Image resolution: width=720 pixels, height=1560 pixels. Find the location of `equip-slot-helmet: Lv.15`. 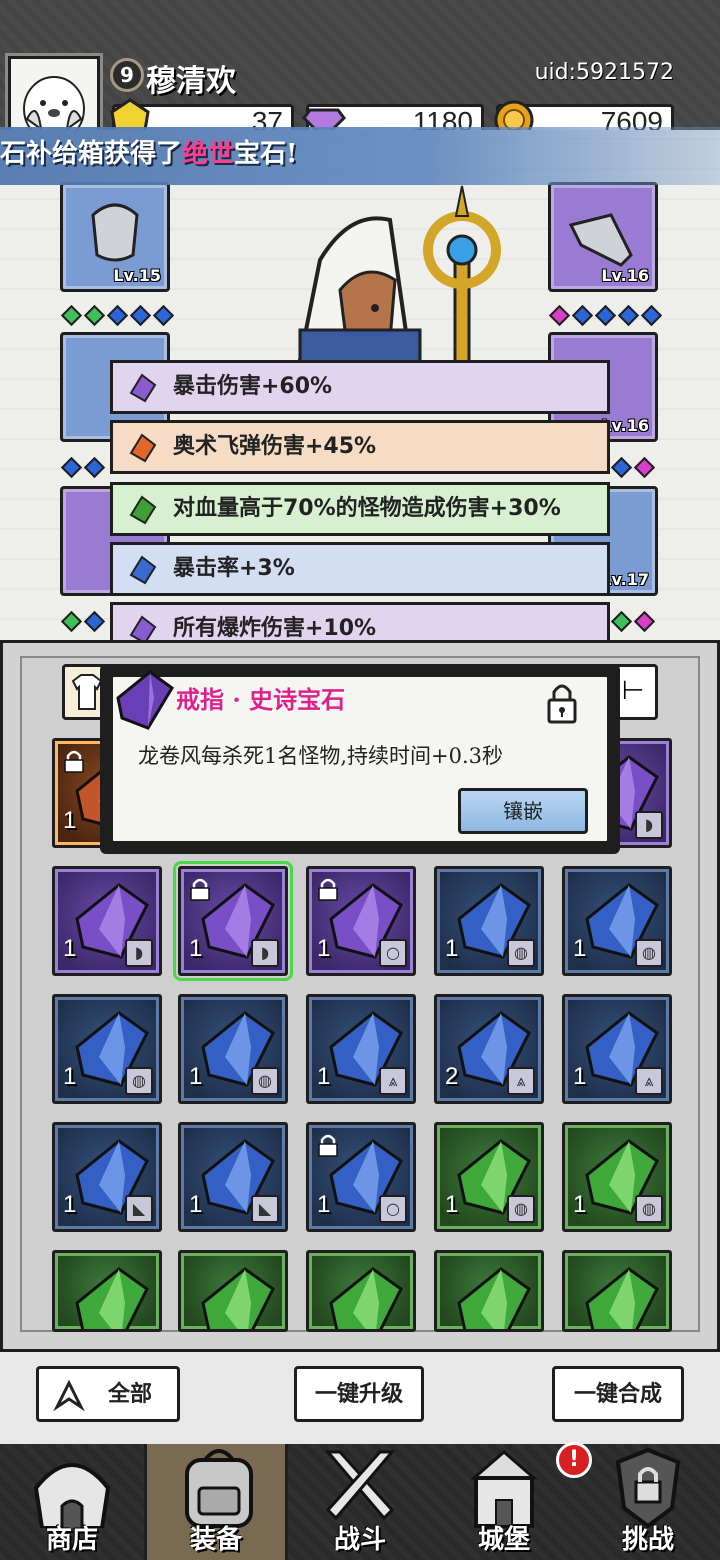

equip-slot-helmet: Lv.15 is located at coordinates (115, 237).